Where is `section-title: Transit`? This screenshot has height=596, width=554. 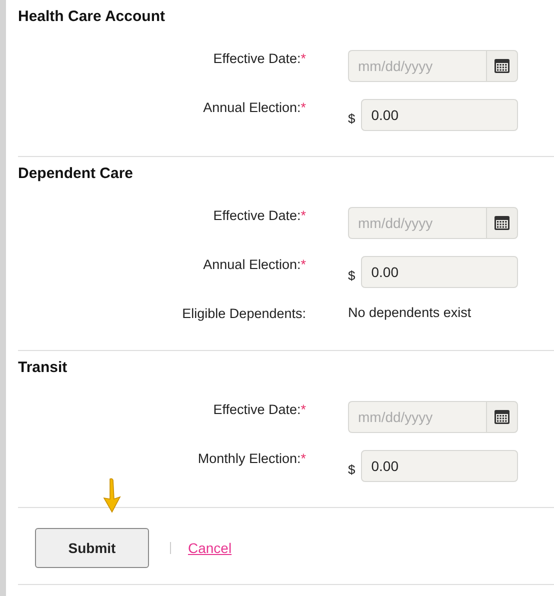 section-title: Transit is located at coordinates (43, 368).